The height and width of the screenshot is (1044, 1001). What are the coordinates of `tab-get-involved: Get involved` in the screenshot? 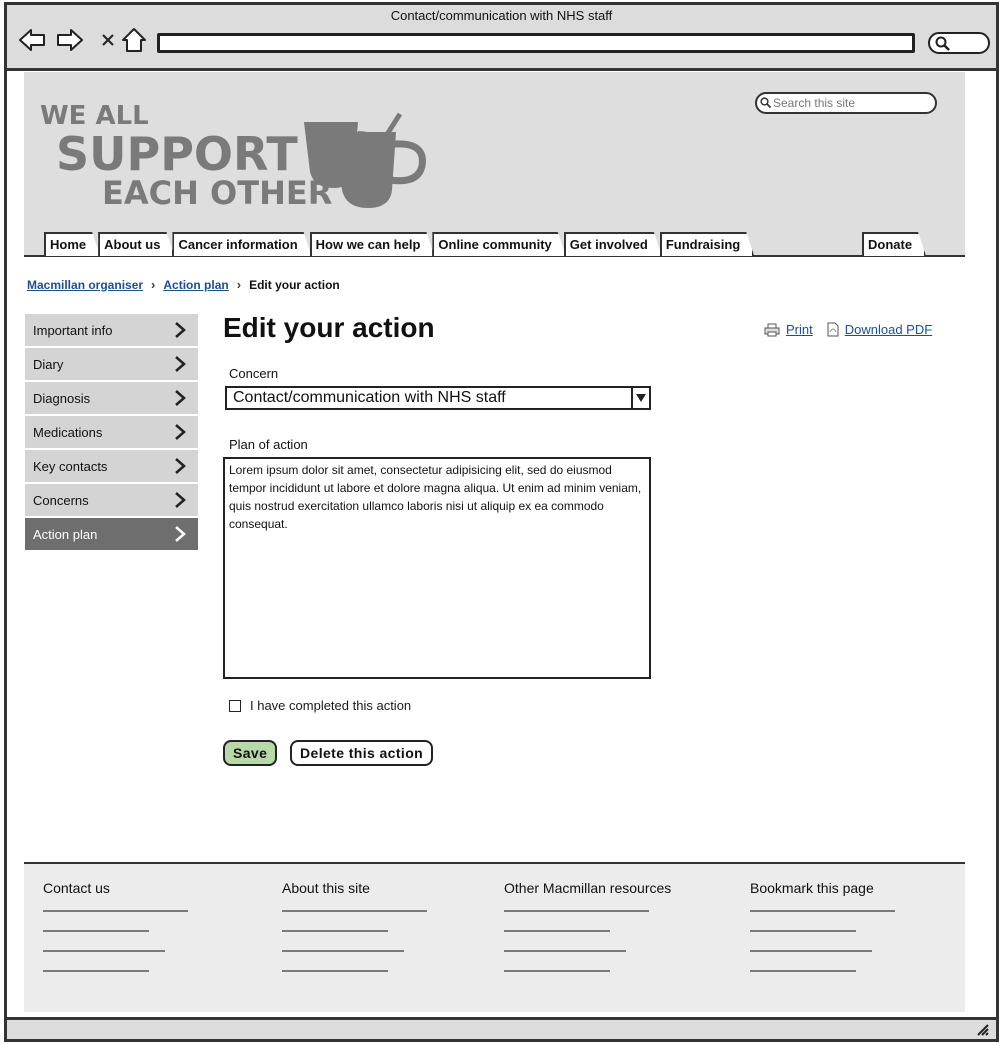 It's located at (613, 244).